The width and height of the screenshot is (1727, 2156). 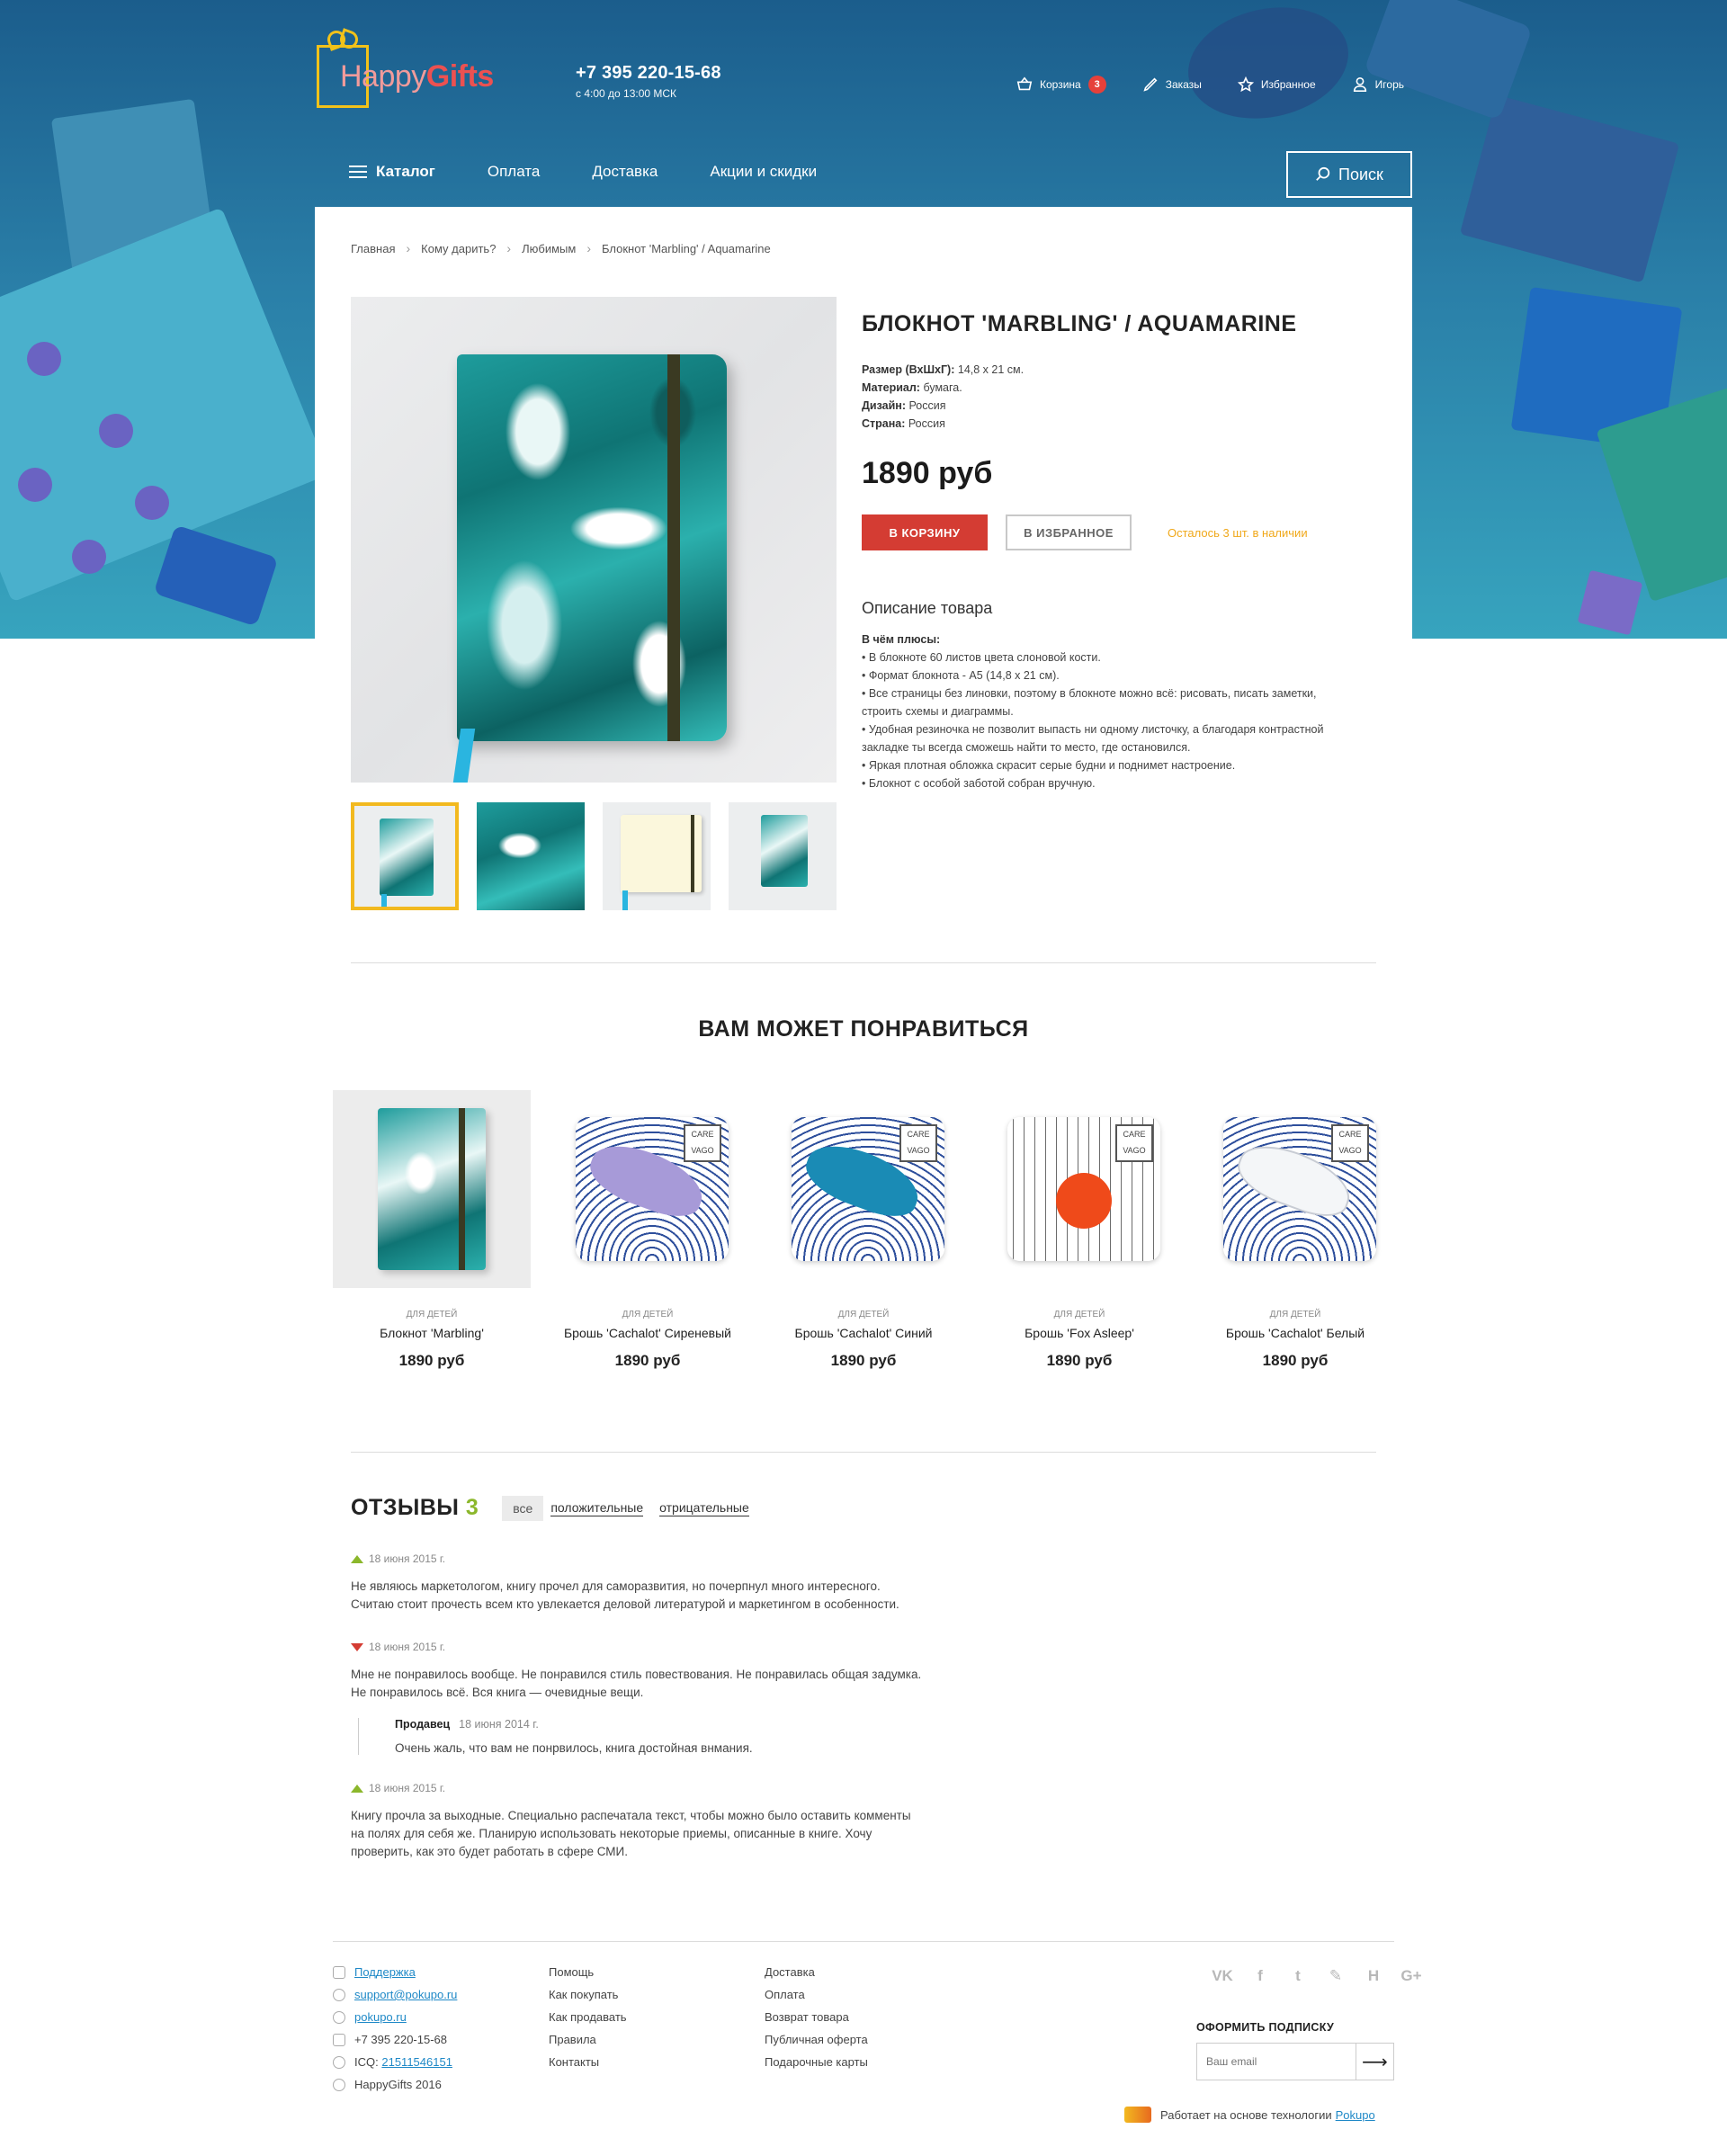 I want to click on breadcrumb-home: Главная, so click(x=373, y=248).